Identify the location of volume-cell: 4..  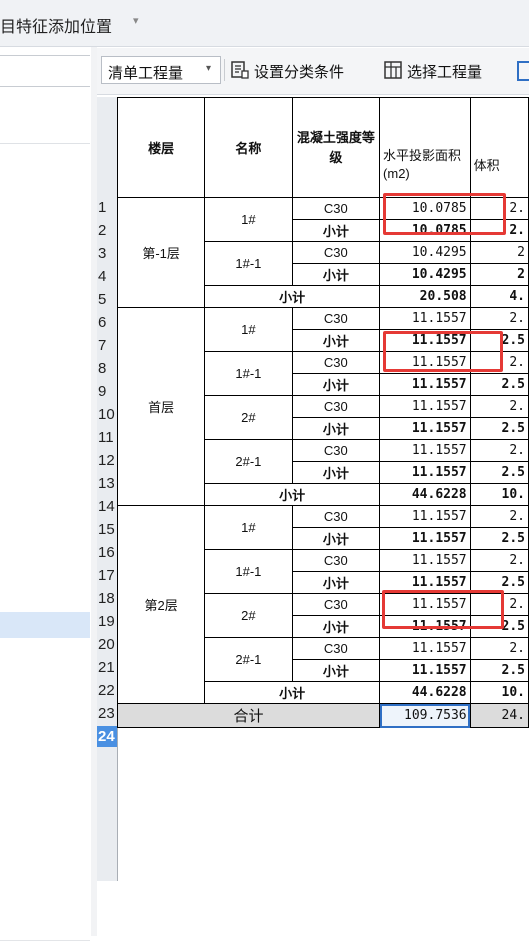
(499, 296).